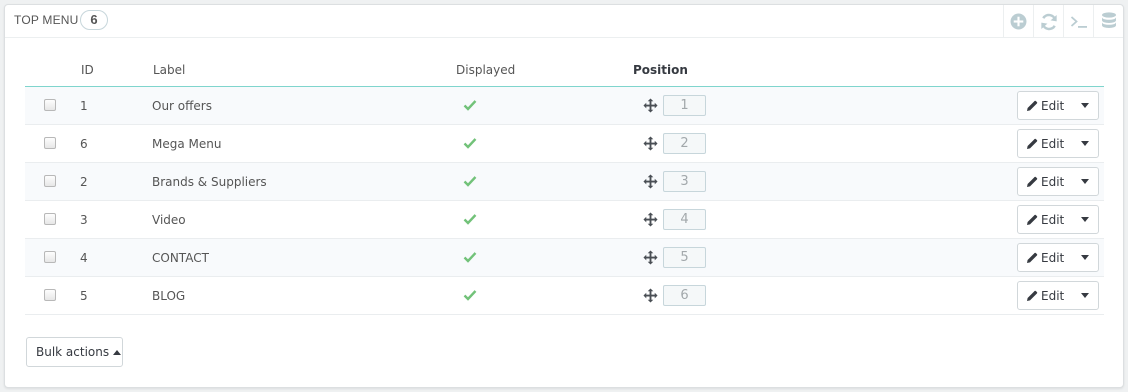 This screenshot has width=1128, height=392. I want to click on bulk-actions-label: Bulk actions, so click(73, 352).